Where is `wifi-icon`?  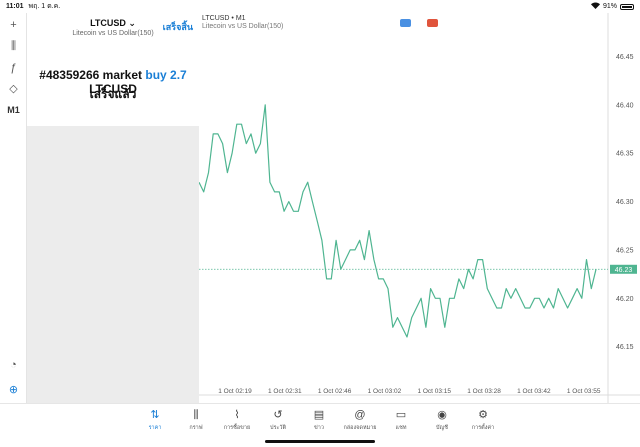 wifi-icon is located at coordinates (595, 6).